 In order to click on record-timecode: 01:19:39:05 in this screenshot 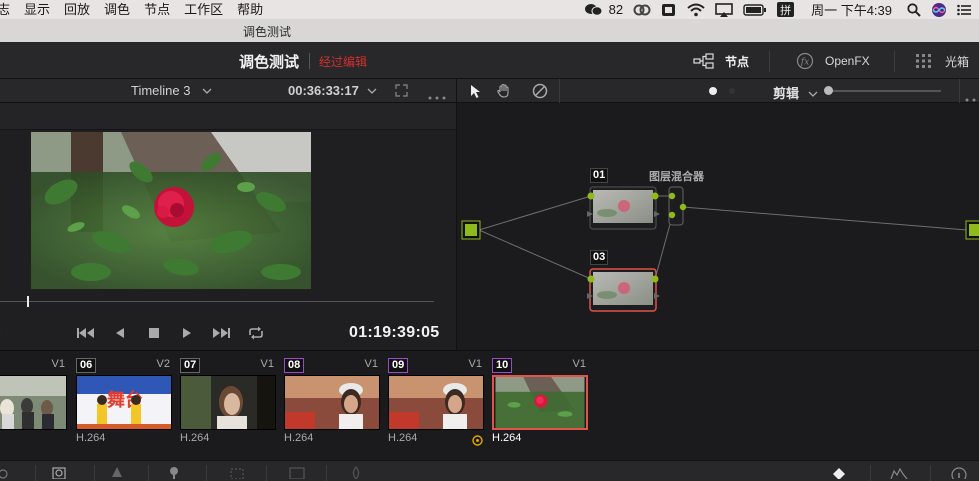, I will do `click(394, 332)`.